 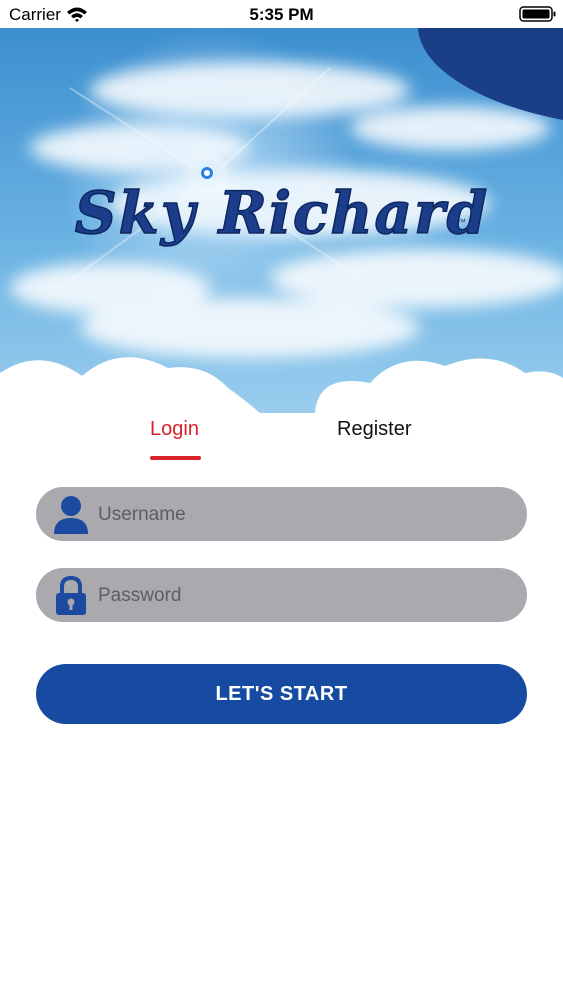 I want to click on battery-icon, so click(x=537, y=14).